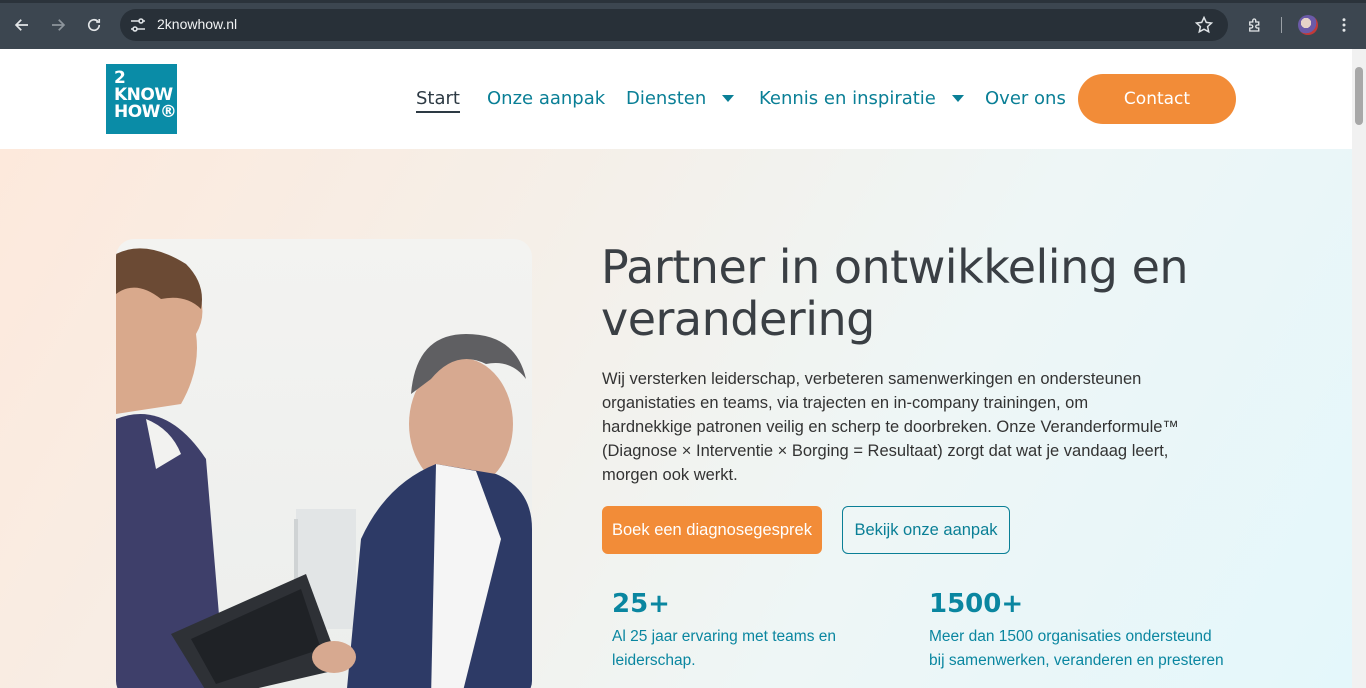 Image resolution: width=1366 pixels, height=688 pixels. I want to click on nav-label: Over ons, so click(1025, 98).